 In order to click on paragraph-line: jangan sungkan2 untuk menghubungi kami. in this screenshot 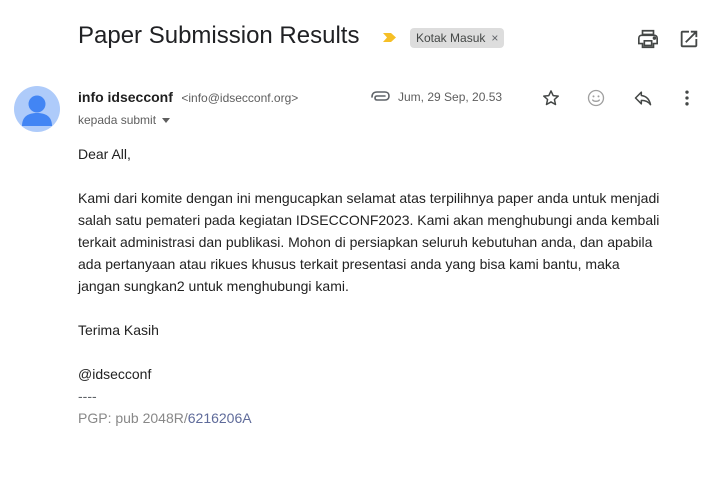, I will do `click(213, 286)`.